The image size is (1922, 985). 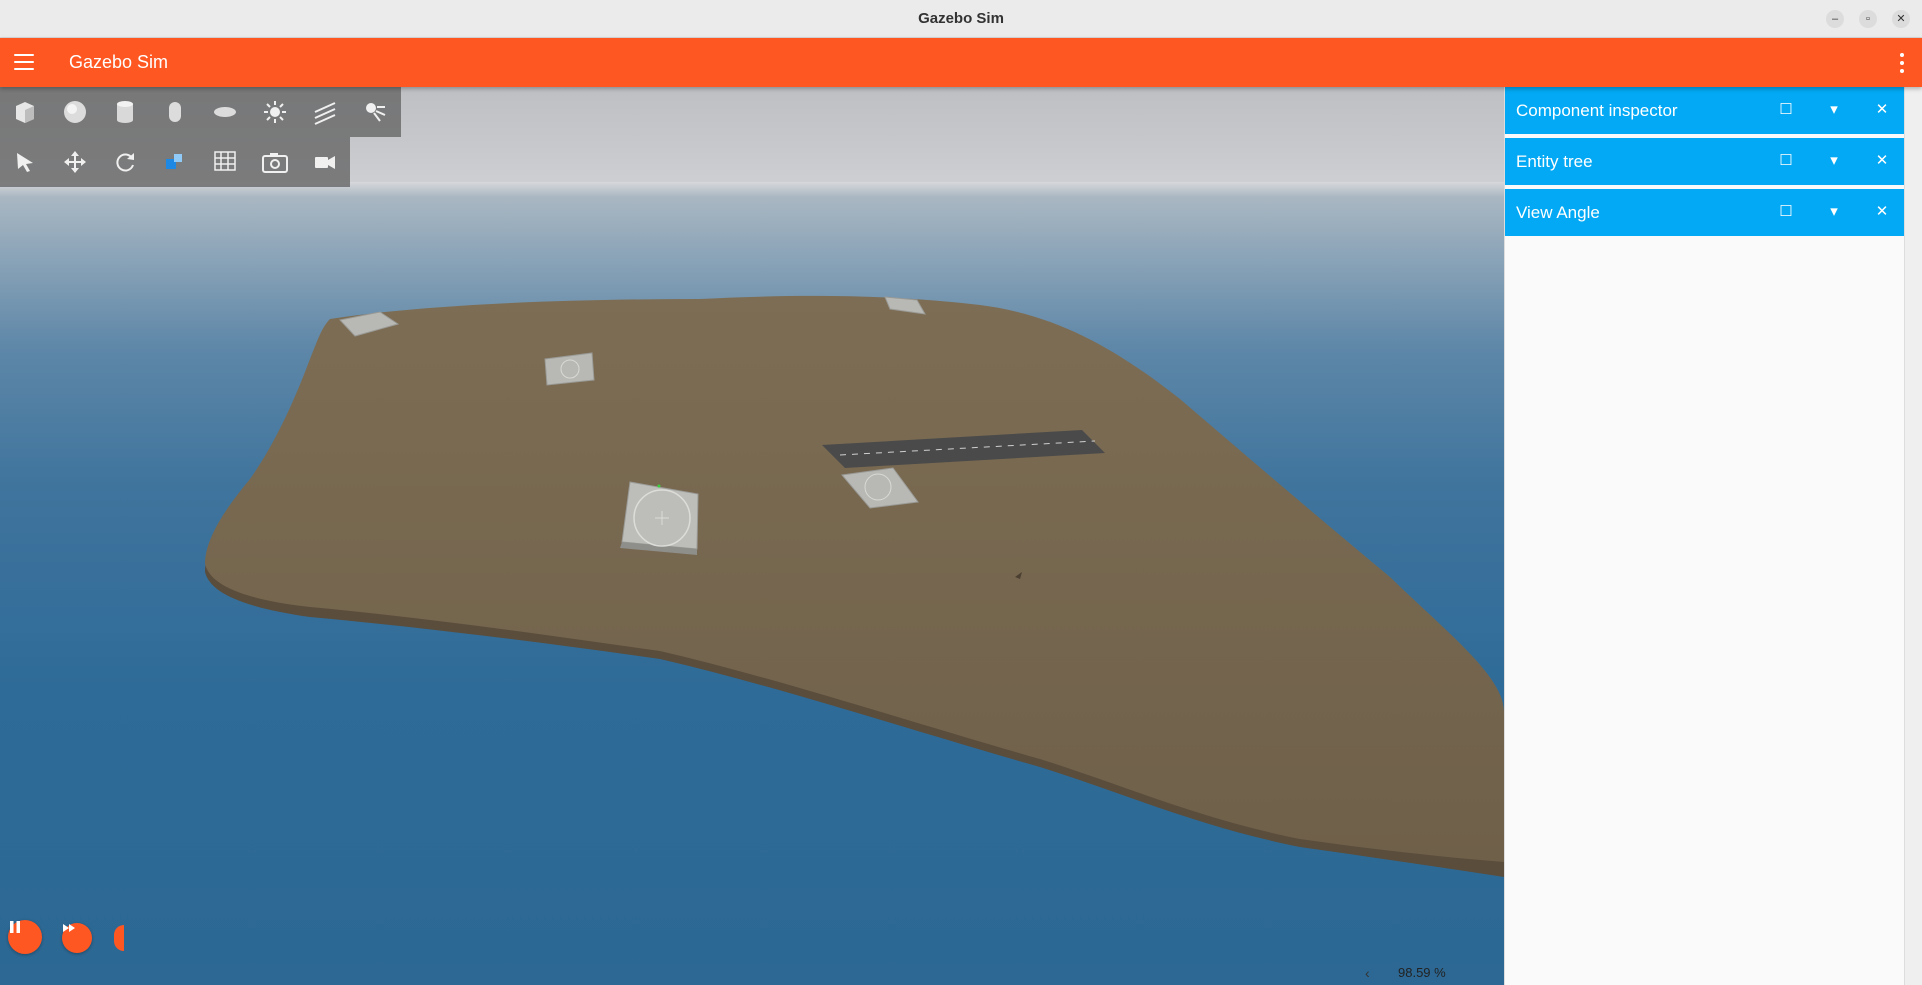 What do you see at coordinates (77, 938) in the screenshot?
I see `step-button` at bounding box center [77, 938].